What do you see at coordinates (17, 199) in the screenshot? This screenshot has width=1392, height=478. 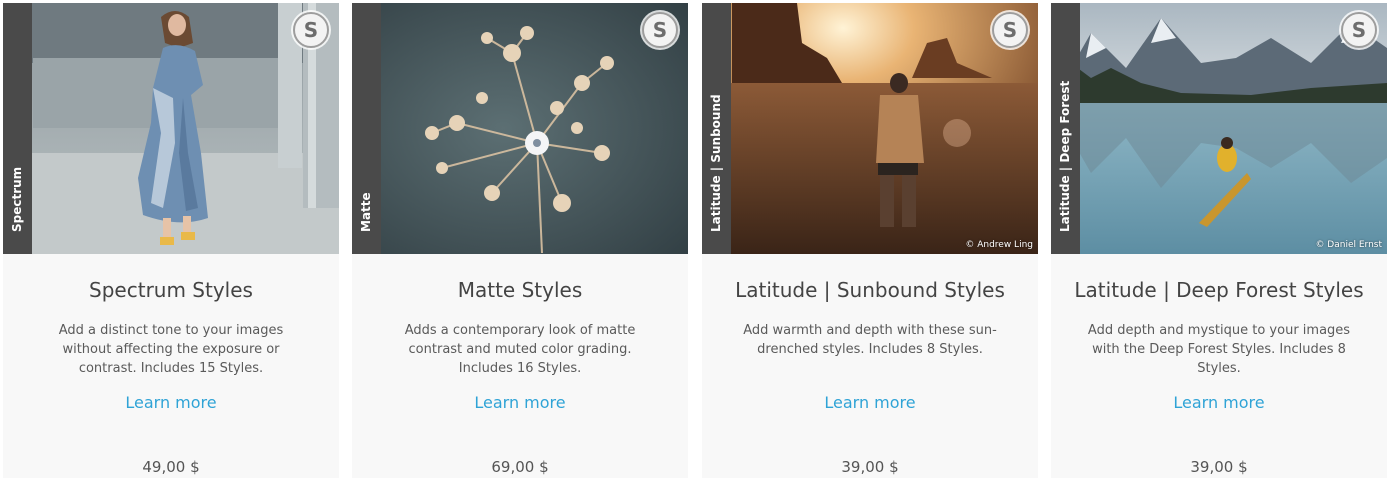 I see `style-category-label: Spectrum` at bounding box center [17, 199].